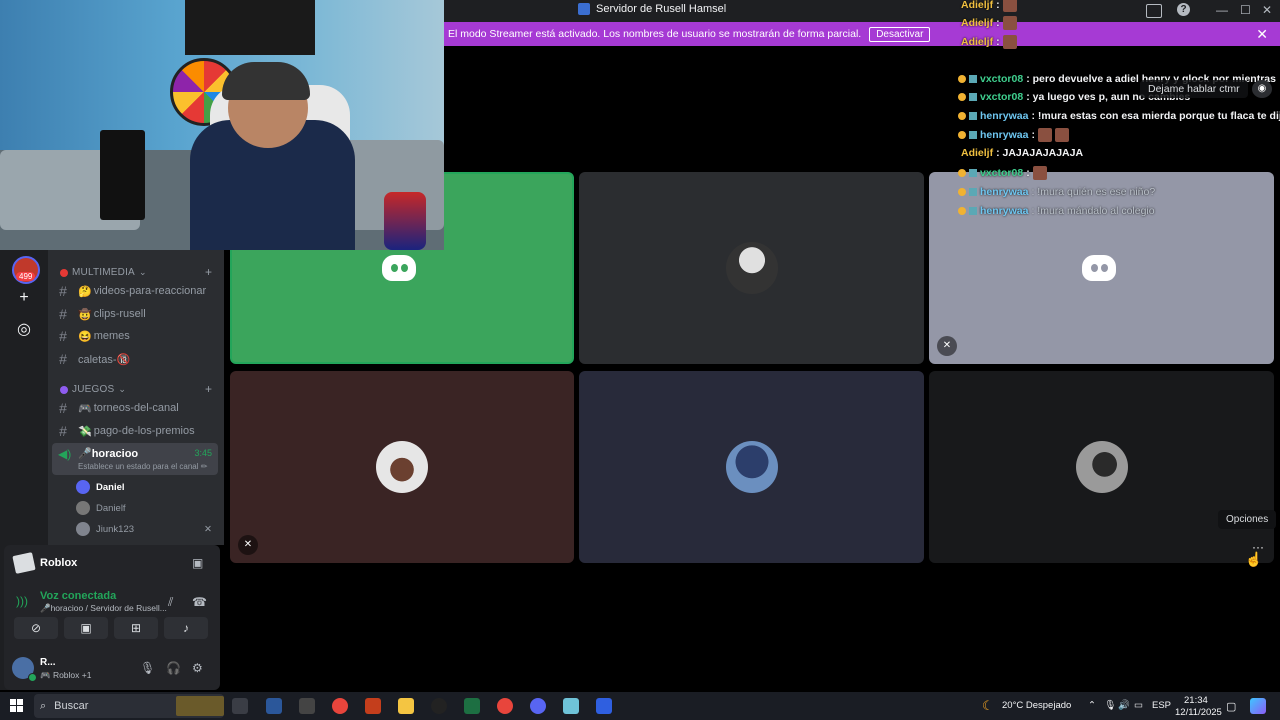 This screenshot has height=720, width=1280. I want to click on soundboard-button: ♪, so click(186, 628).